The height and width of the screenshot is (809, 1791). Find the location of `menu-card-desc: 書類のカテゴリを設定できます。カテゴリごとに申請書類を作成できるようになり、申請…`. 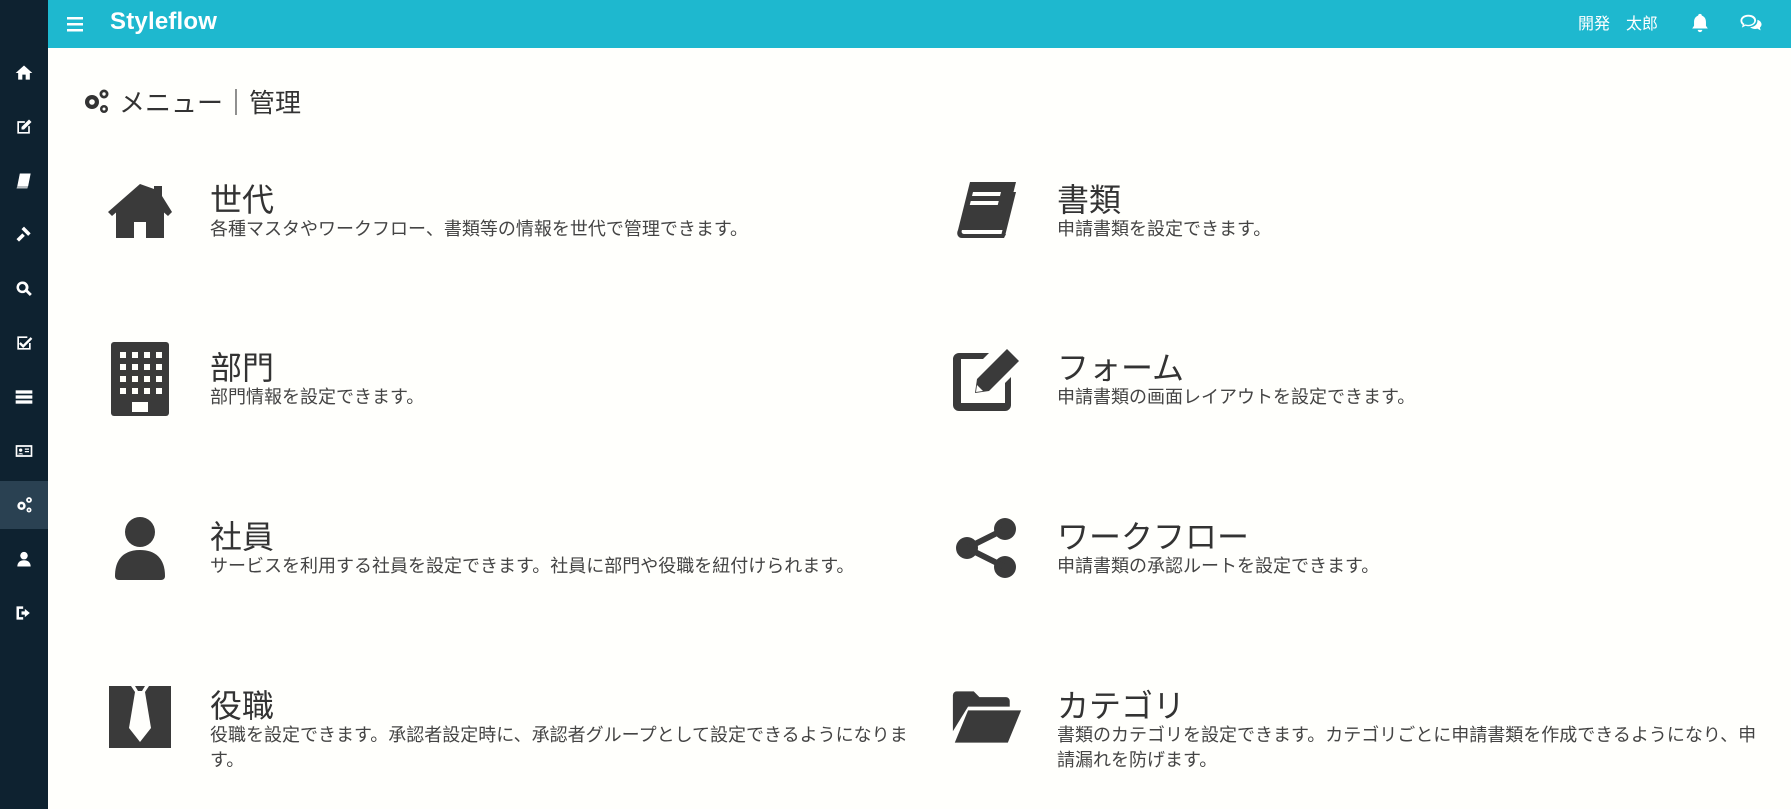

menu-card-desc: 書類のカテゴリを設定できます。カテゴリごとに申請書類を作成できるようになり、申請… is located at coordinates (1407, 748).